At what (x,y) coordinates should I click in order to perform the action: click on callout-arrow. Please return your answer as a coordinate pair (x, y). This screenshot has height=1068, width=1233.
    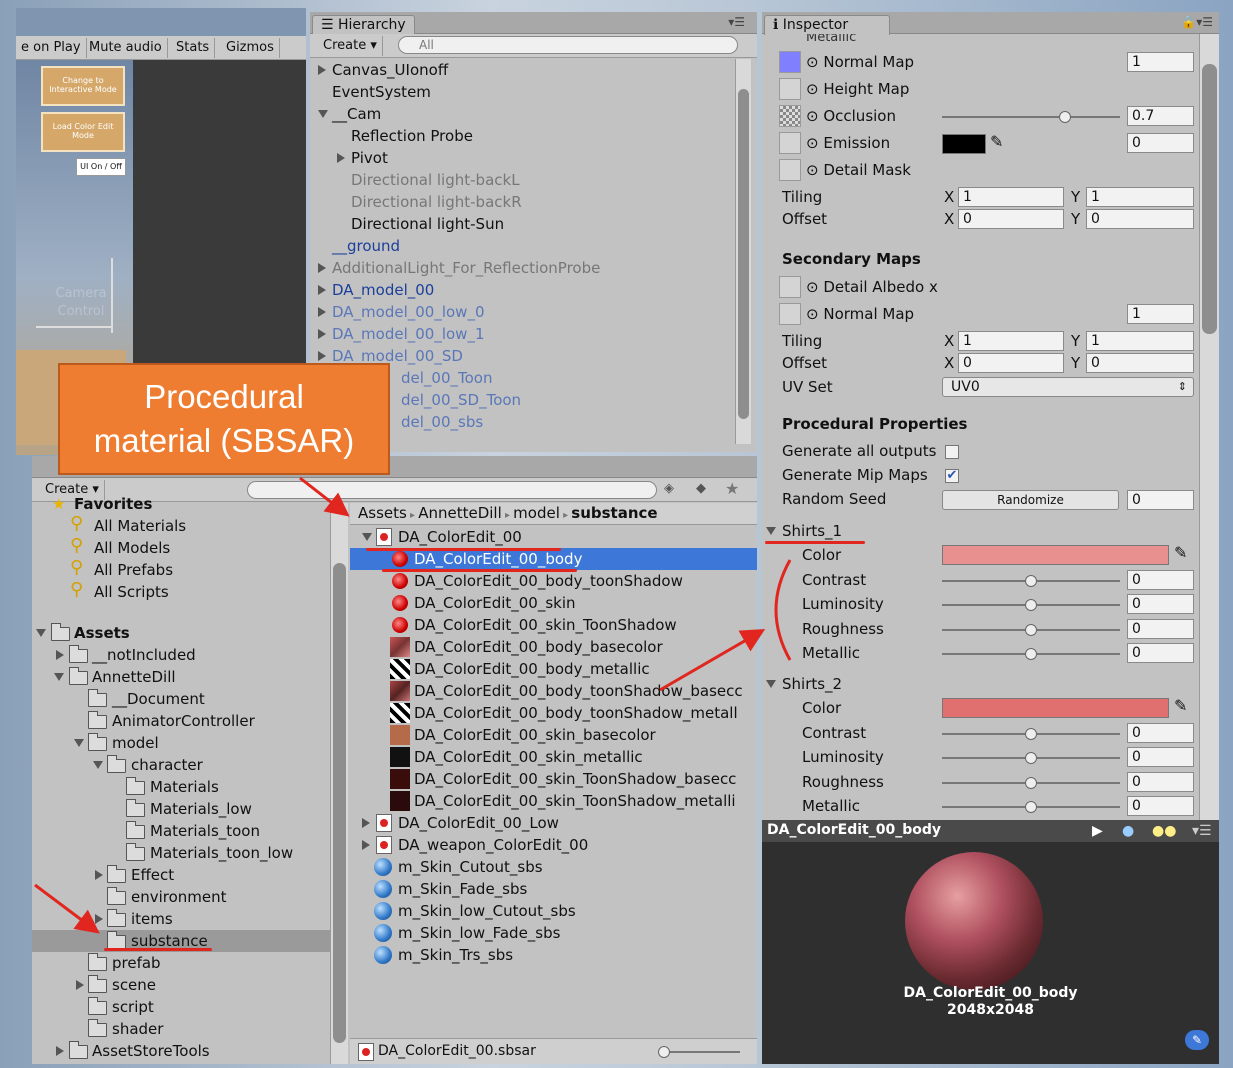
    Looking at the image, I should click on (324, 496).